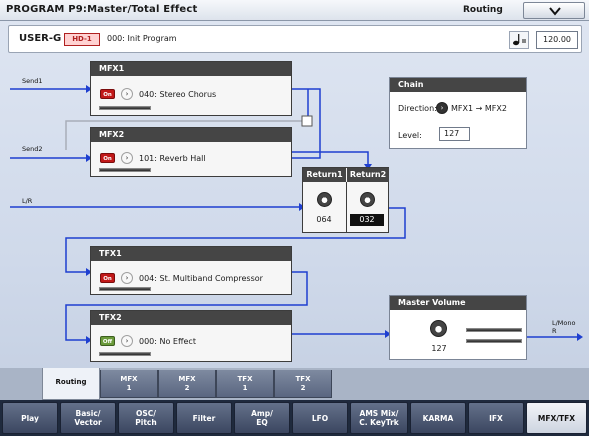 Image resolution: width=589 pixels, height=436 pixels. I want to click on return2-title: Return2, so click(368, 175).